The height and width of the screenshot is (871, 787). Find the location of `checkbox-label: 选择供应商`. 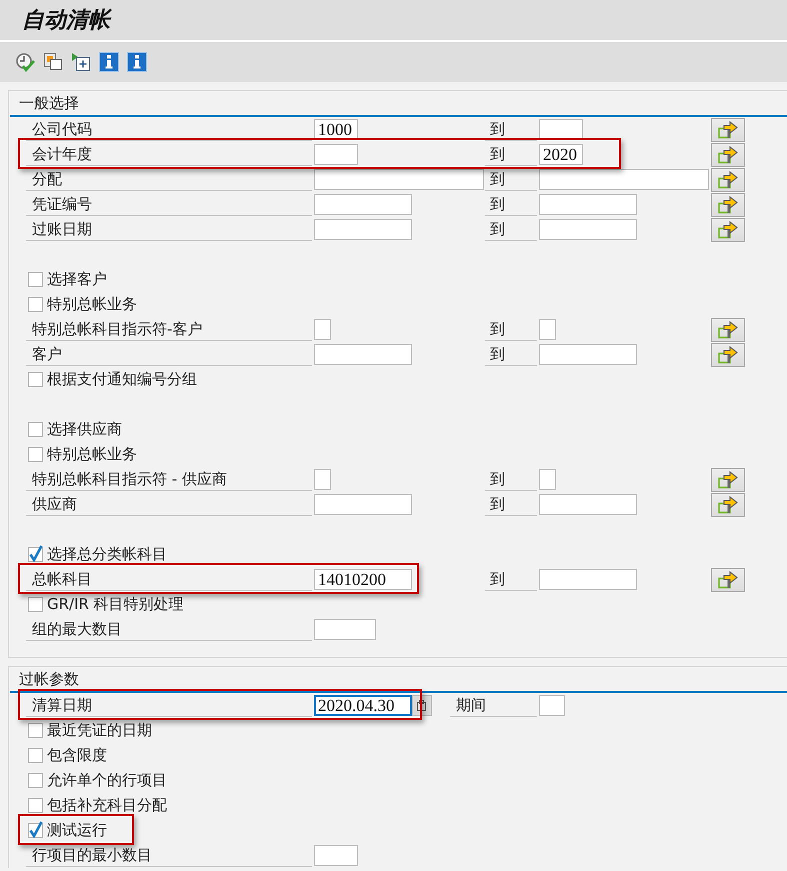

checkbox-label: 选择供应商 is located at coordinates (84, 429).